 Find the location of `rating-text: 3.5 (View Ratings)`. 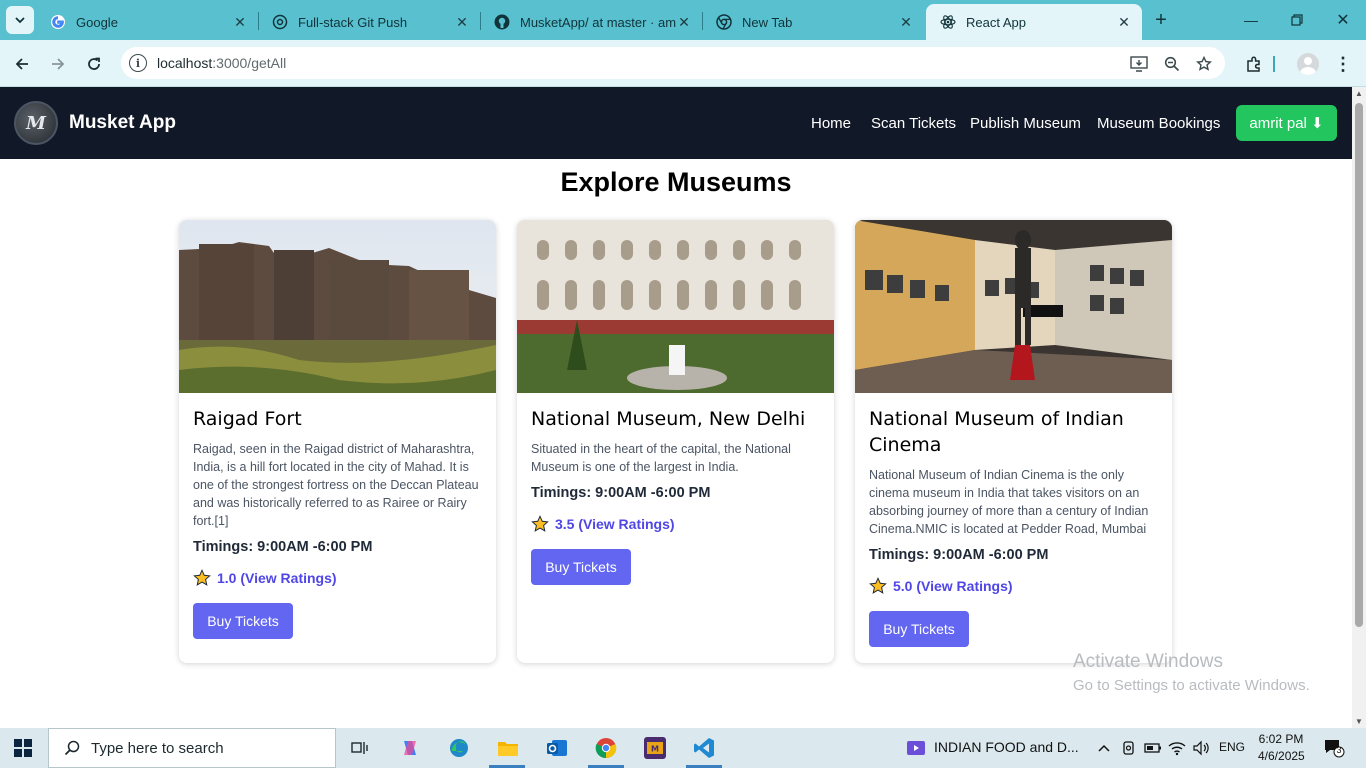

rating-text: 3.5 (View Ratings) is located at coordinates (615, 524).